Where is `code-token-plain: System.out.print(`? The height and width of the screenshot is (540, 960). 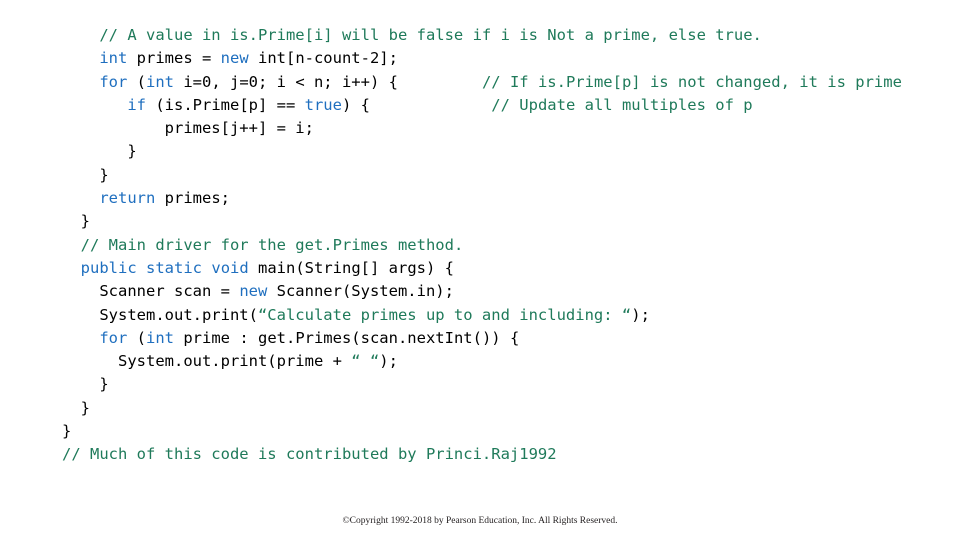 code-token-plain: System.out.print( is located at coordinates (160, 314).